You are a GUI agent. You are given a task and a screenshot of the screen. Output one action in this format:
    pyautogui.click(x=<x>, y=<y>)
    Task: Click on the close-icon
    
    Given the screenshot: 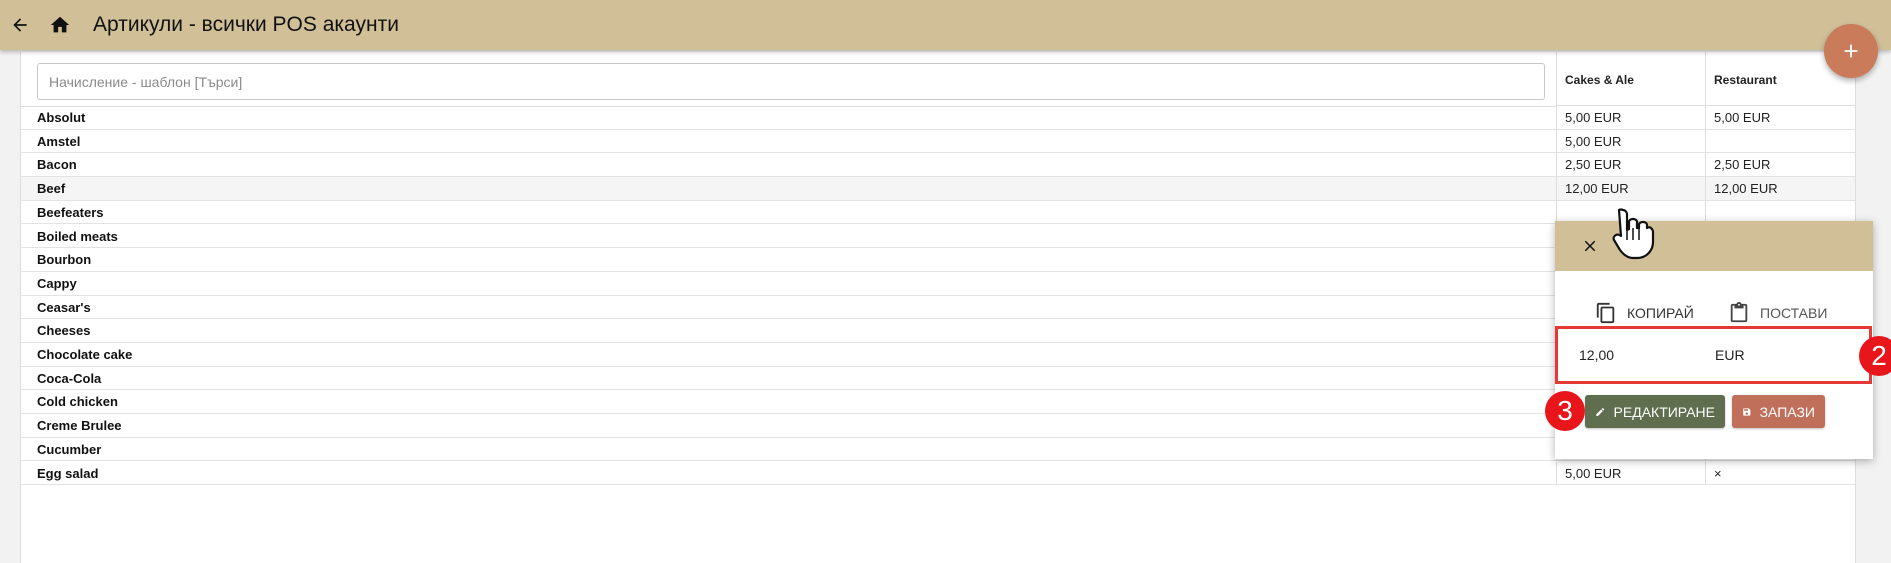 What is the action you would take?
    pyautogui.click(x=1590, y=246)
    